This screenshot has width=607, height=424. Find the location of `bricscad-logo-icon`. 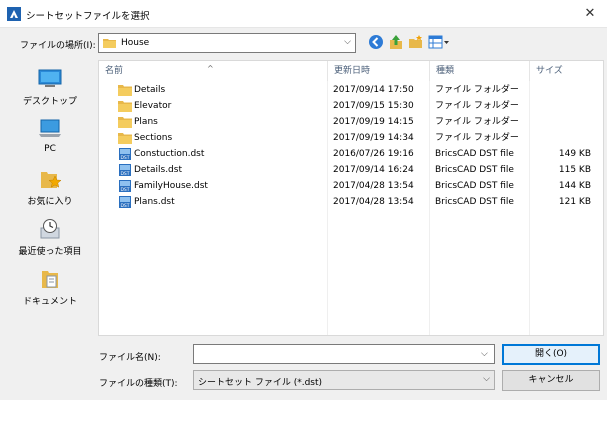

bricscad-logo-icon is located at coordinates (14, 14).